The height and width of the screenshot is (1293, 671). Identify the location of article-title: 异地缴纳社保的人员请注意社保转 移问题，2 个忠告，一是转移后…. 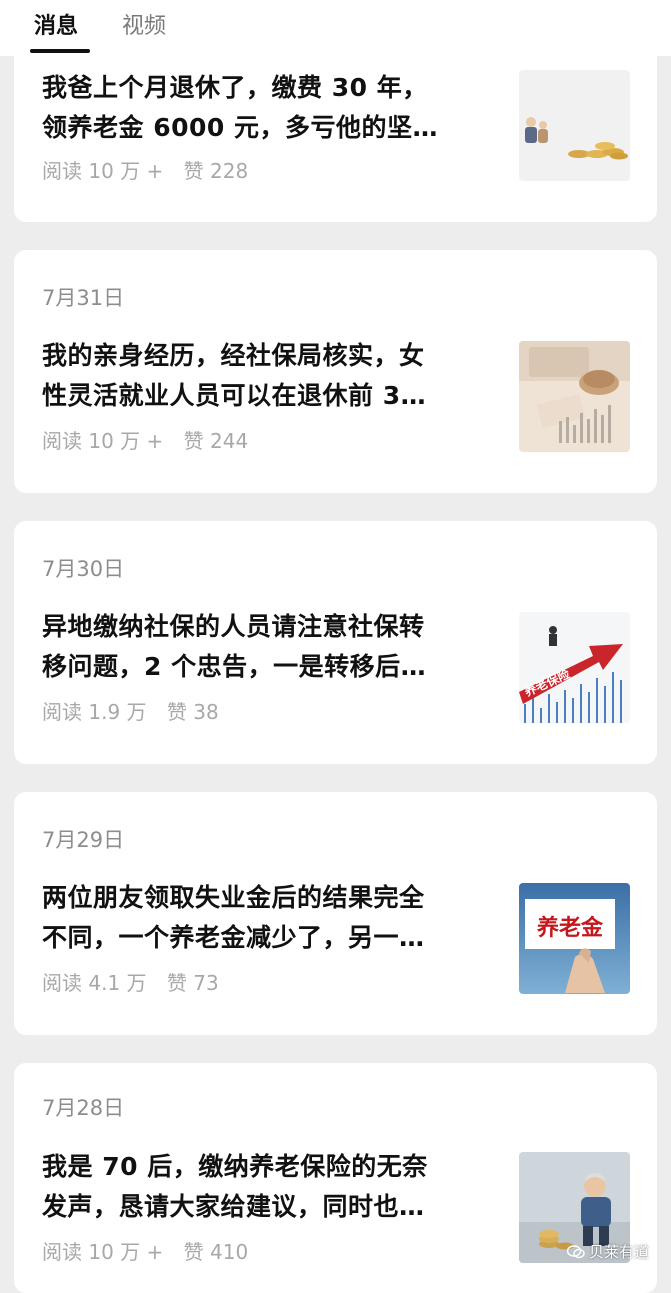
(234, 646).